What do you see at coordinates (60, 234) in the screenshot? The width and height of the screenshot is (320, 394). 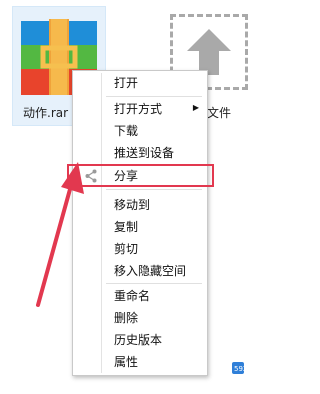 I see `red-pointer-arrow` at bounding box center [60, 234].